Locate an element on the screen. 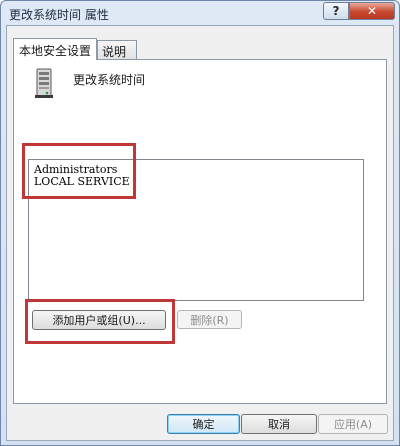 The image size is (400, 446). help-button: ? is located at coordinates (336, 11).